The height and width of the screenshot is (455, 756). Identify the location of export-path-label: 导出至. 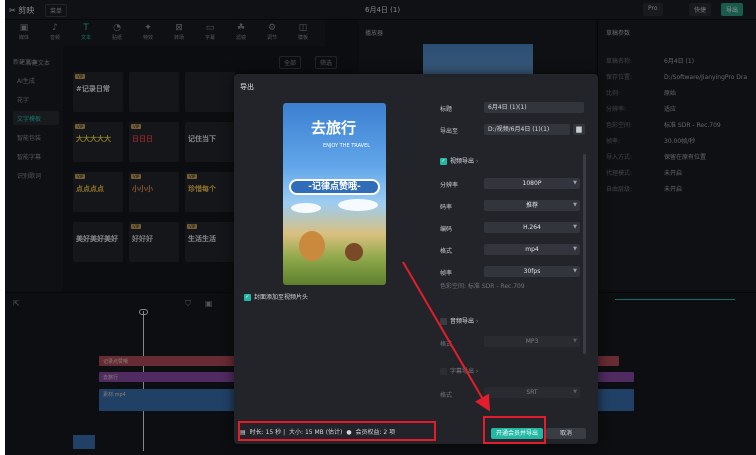
(449, 131).